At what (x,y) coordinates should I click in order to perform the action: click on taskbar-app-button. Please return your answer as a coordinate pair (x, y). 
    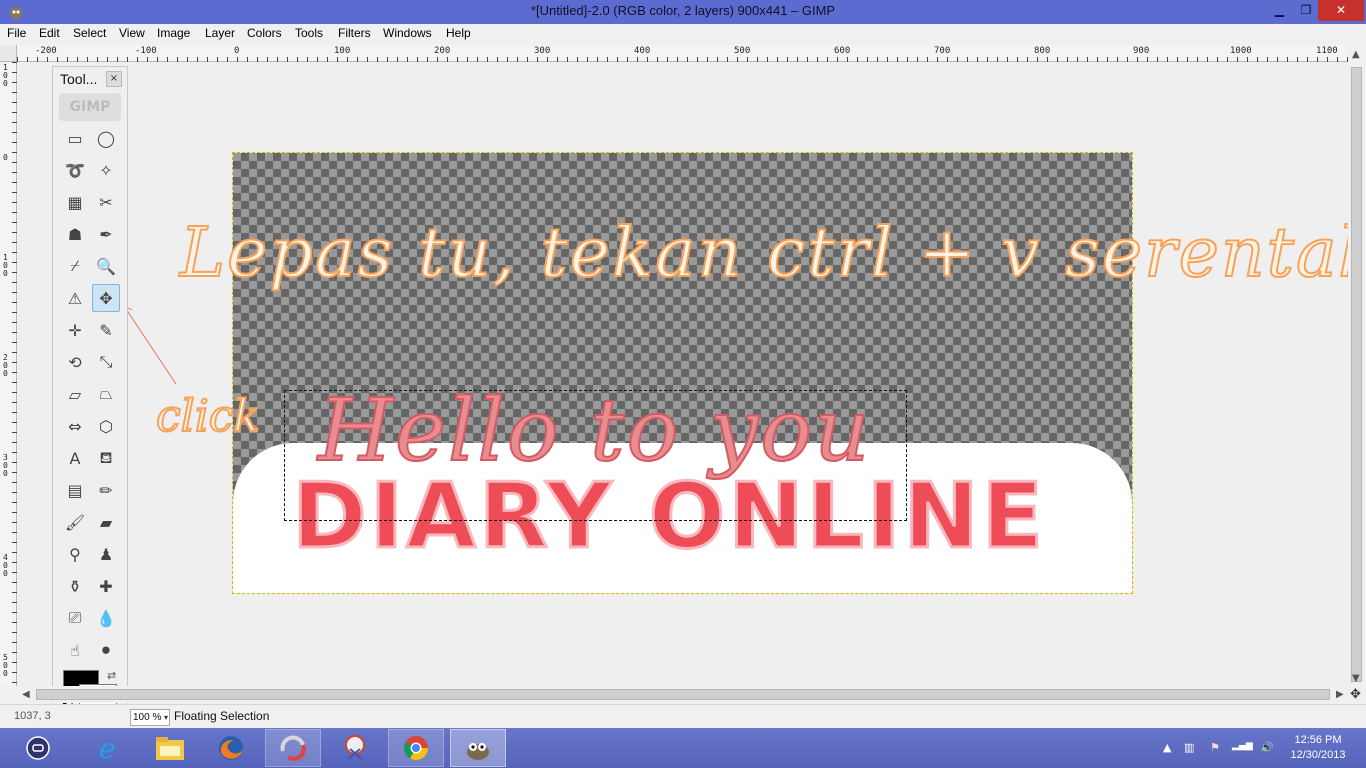
    Looking at the image, I should click on (293, 748).